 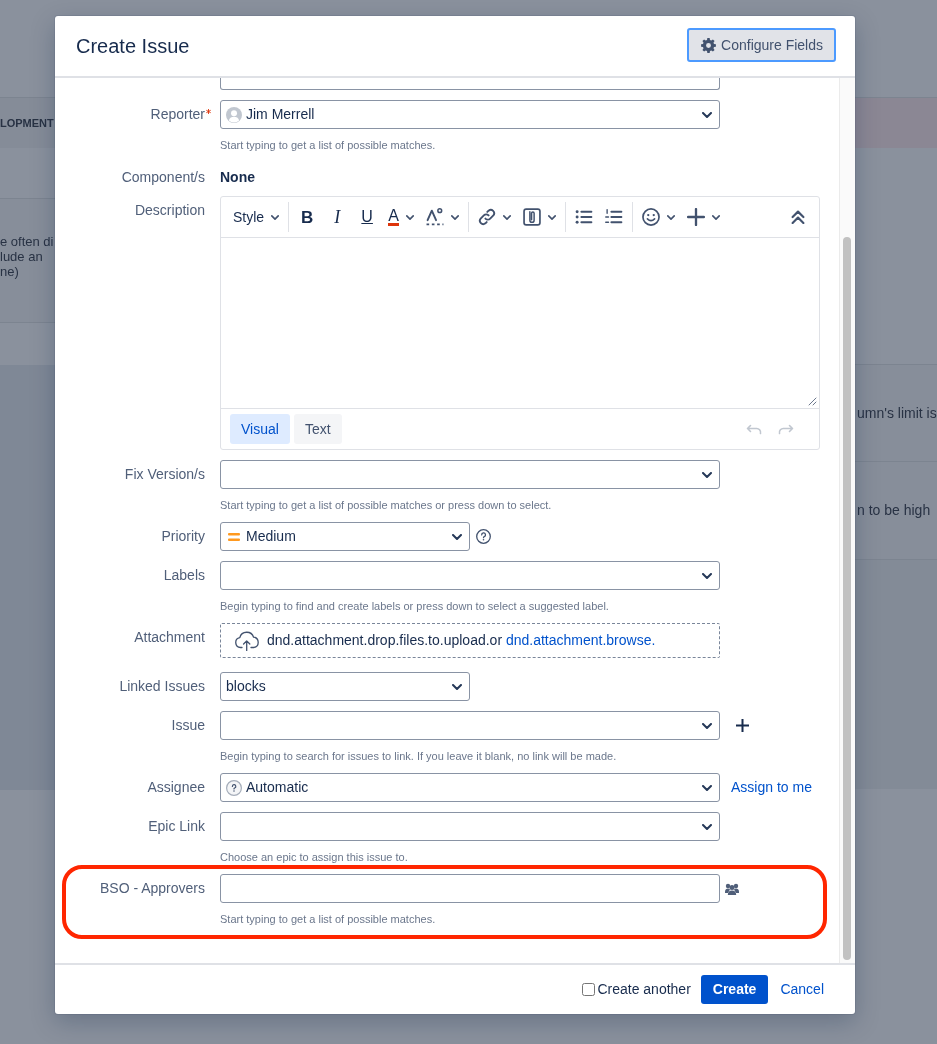 I want to click on field-label: Reporter, so click(x=177, y=114).